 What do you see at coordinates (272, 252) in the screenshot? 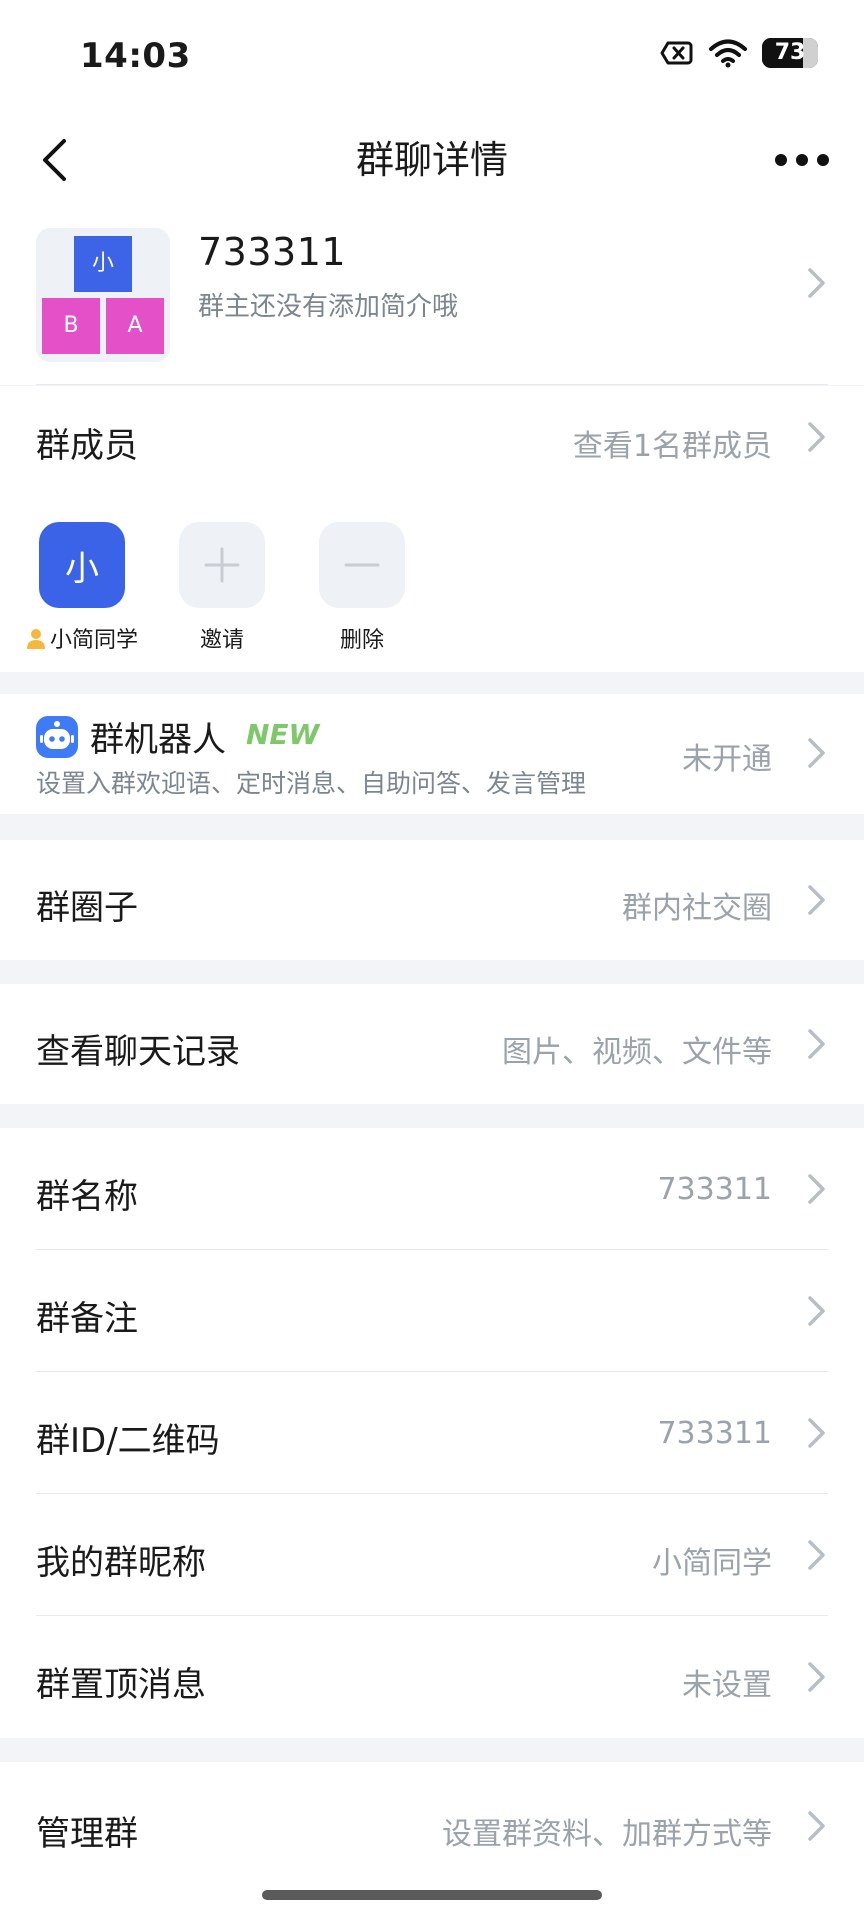
I see `group-name: 733311` at bounding box center [272, 252].